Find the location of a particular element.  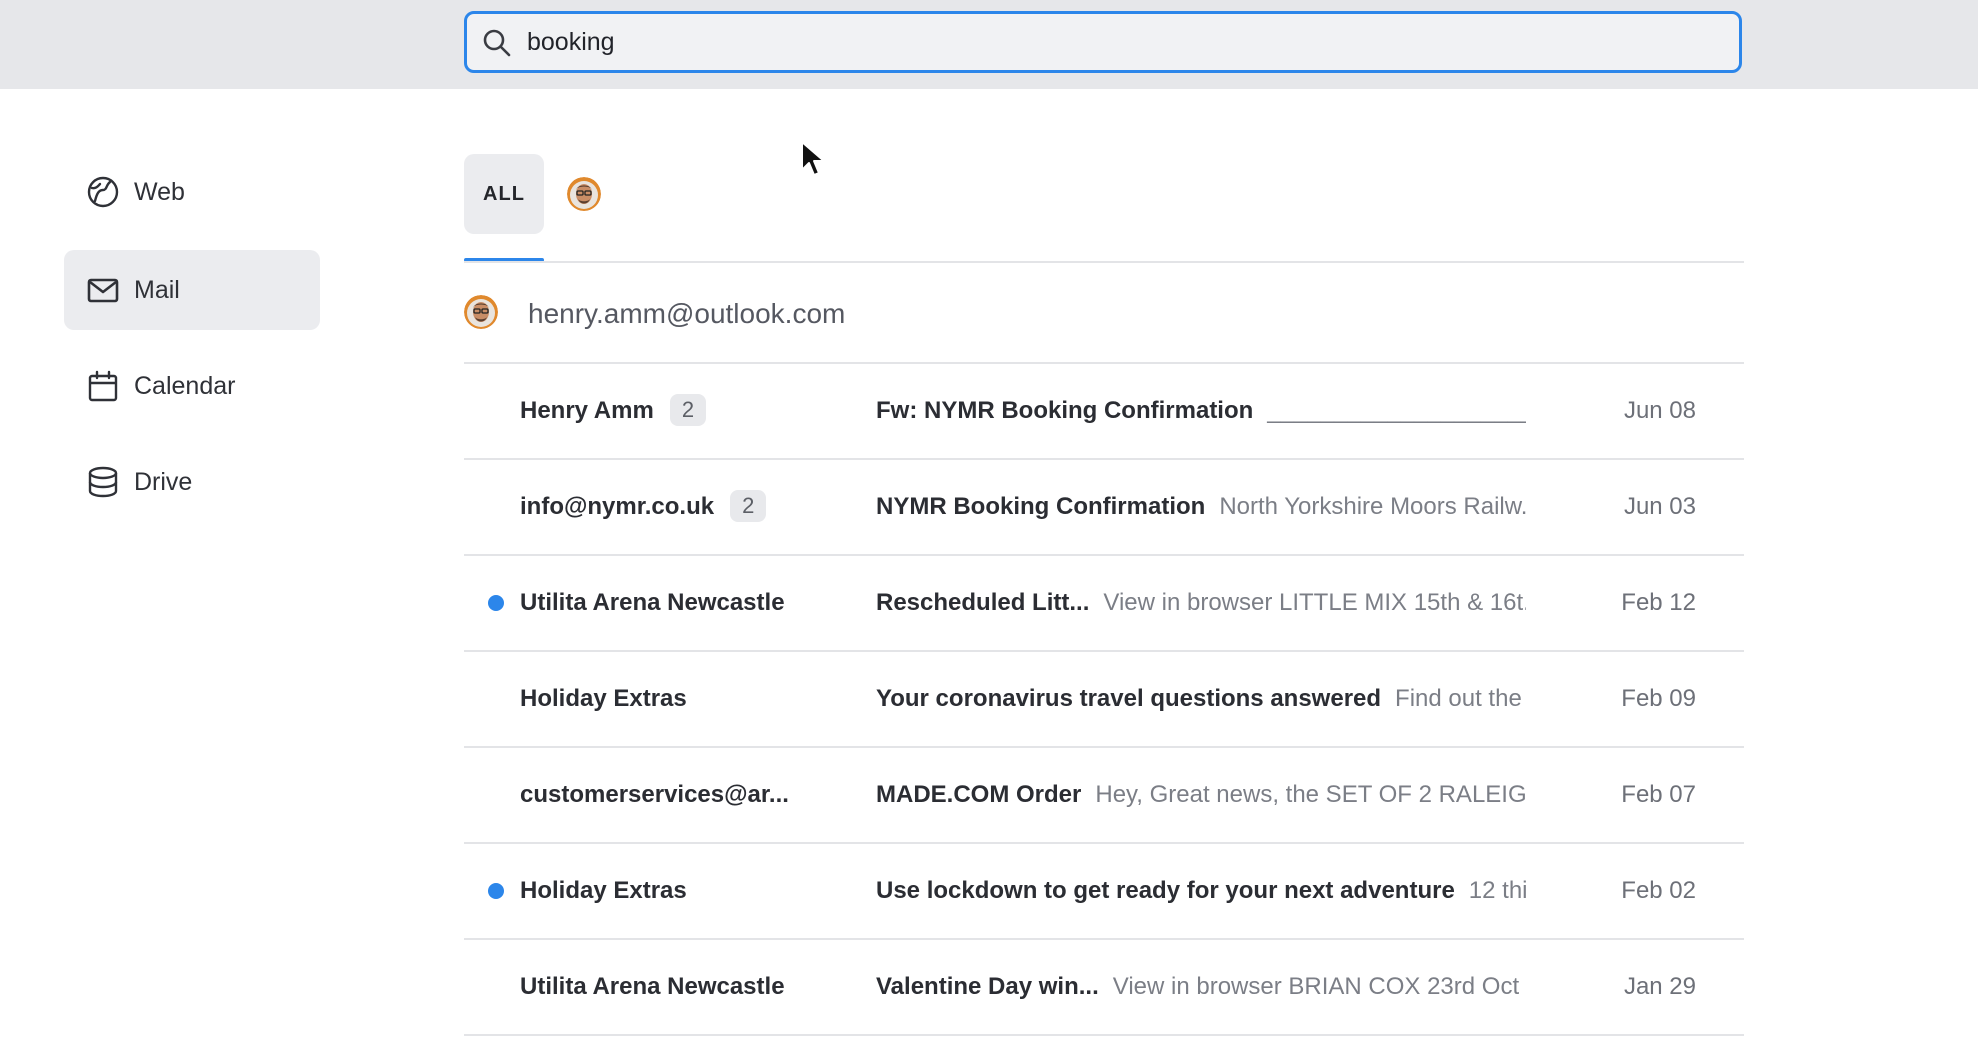

sidebar-item-label: Web is located at coordinates (159, 191).